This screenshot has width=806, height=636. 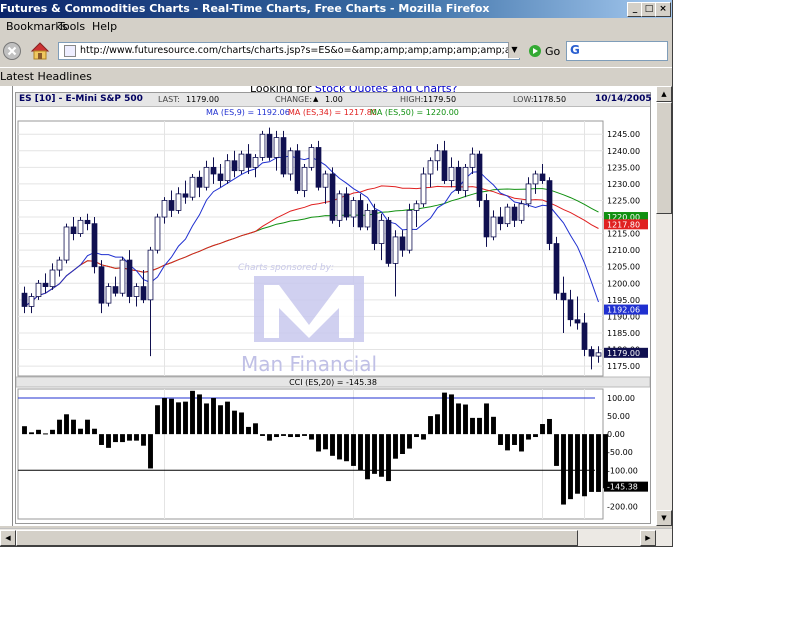 I want to click on scroll-down-arrow: ▼, so click(x=664, y=518).